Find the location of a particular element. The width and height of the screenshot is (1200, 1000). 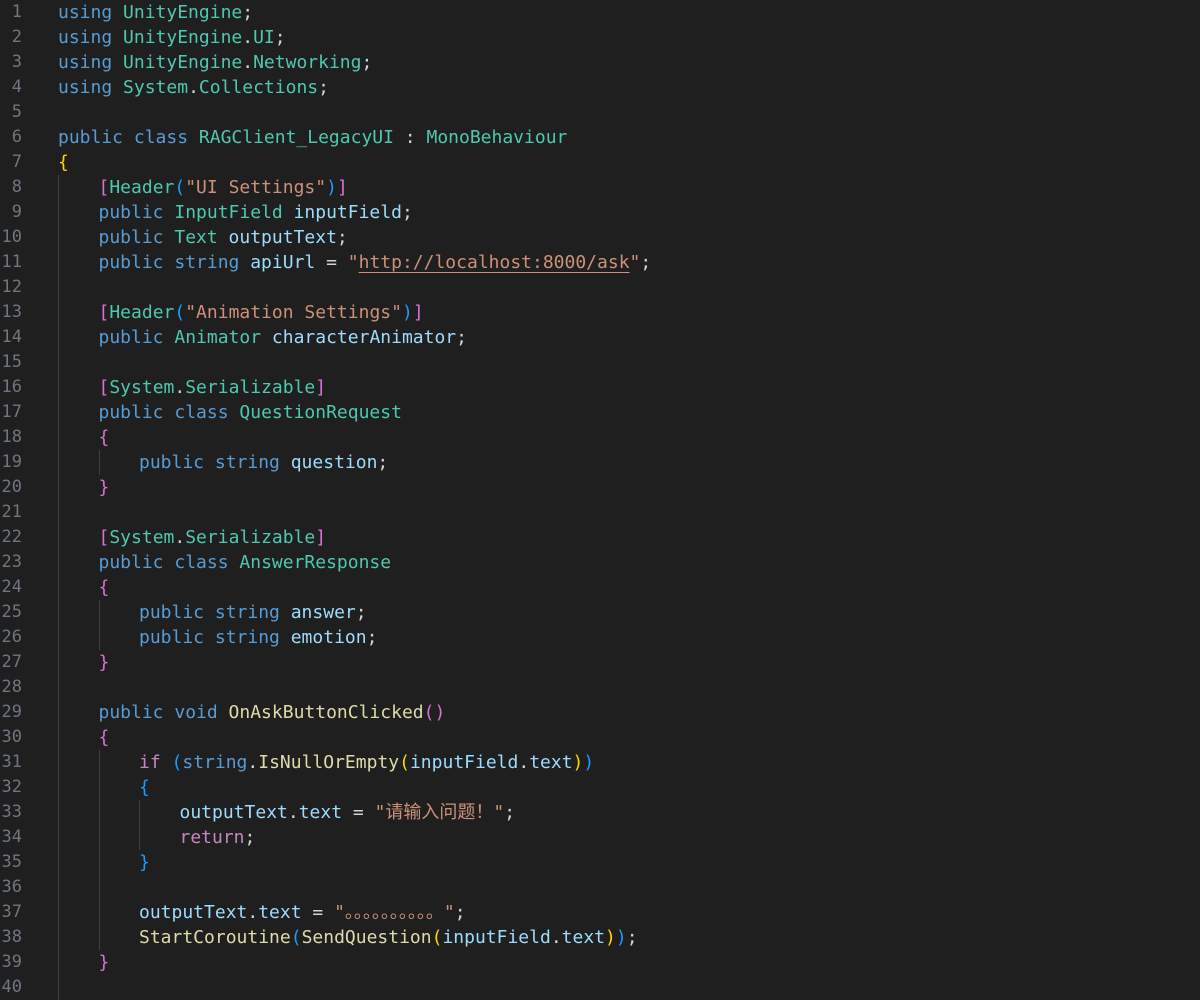

line-number: 4 is located at coordinates (16, 87).